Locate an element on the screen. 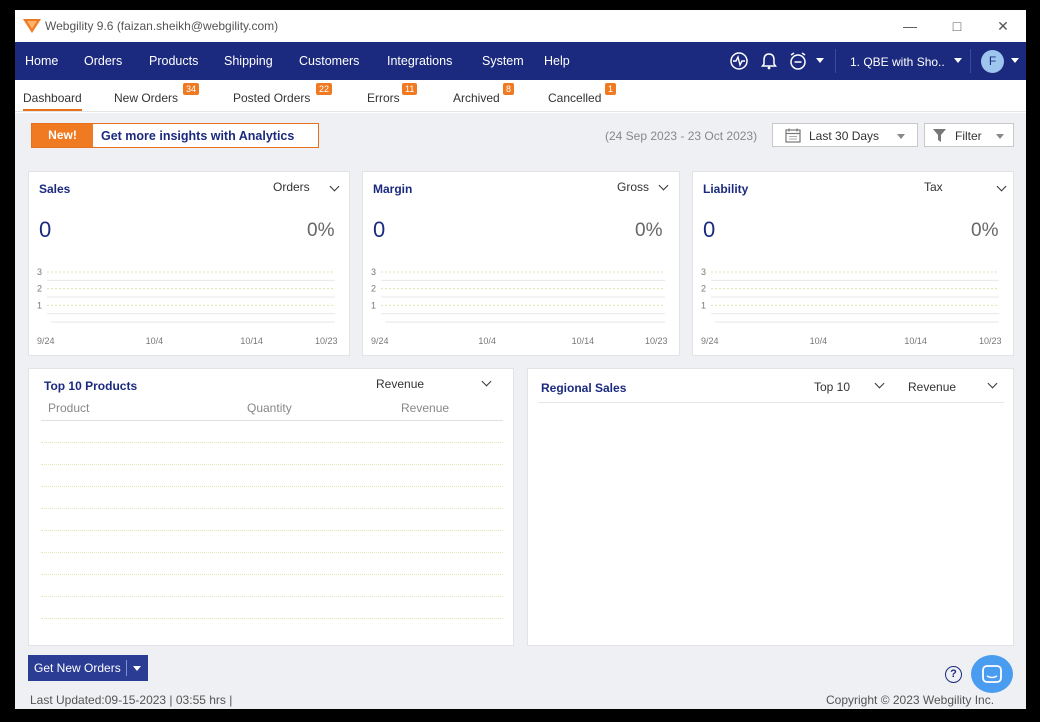 Image resolution: width=1040 pixels, height=722 pixels. filter-label: Filter is located at coordinates (968, 136).